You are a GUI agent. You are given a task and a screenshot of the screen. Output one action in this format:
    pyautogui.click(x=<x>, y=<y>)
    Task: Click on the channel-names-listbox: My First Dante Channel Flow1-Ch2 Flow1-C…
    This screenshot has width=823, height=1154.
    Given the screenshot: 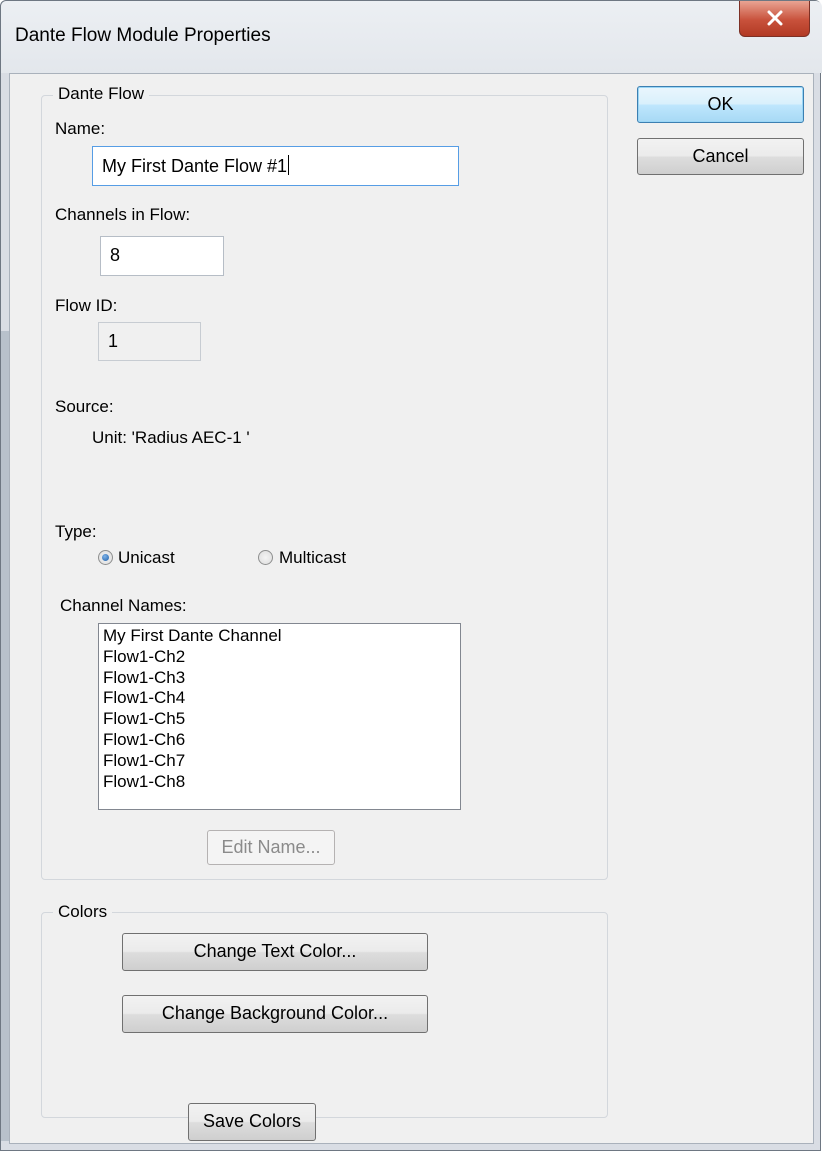 What is the action you would take?
    pyautogui.click(x=279, y=716)
    